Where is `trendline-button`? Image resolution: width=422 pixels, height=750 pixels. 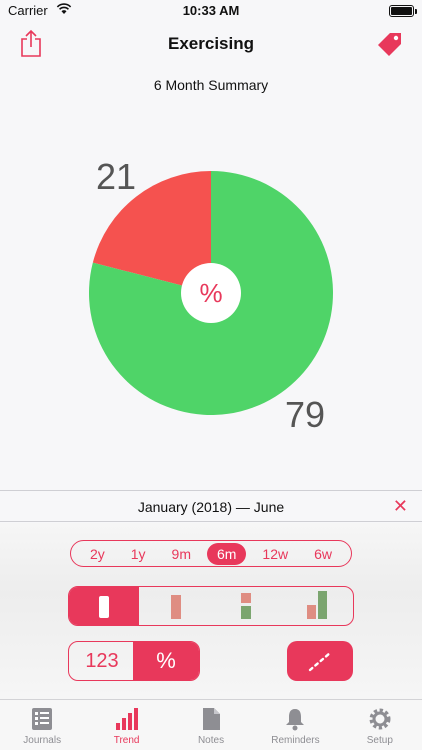
trendline-button is located at coordinates (320, 661).